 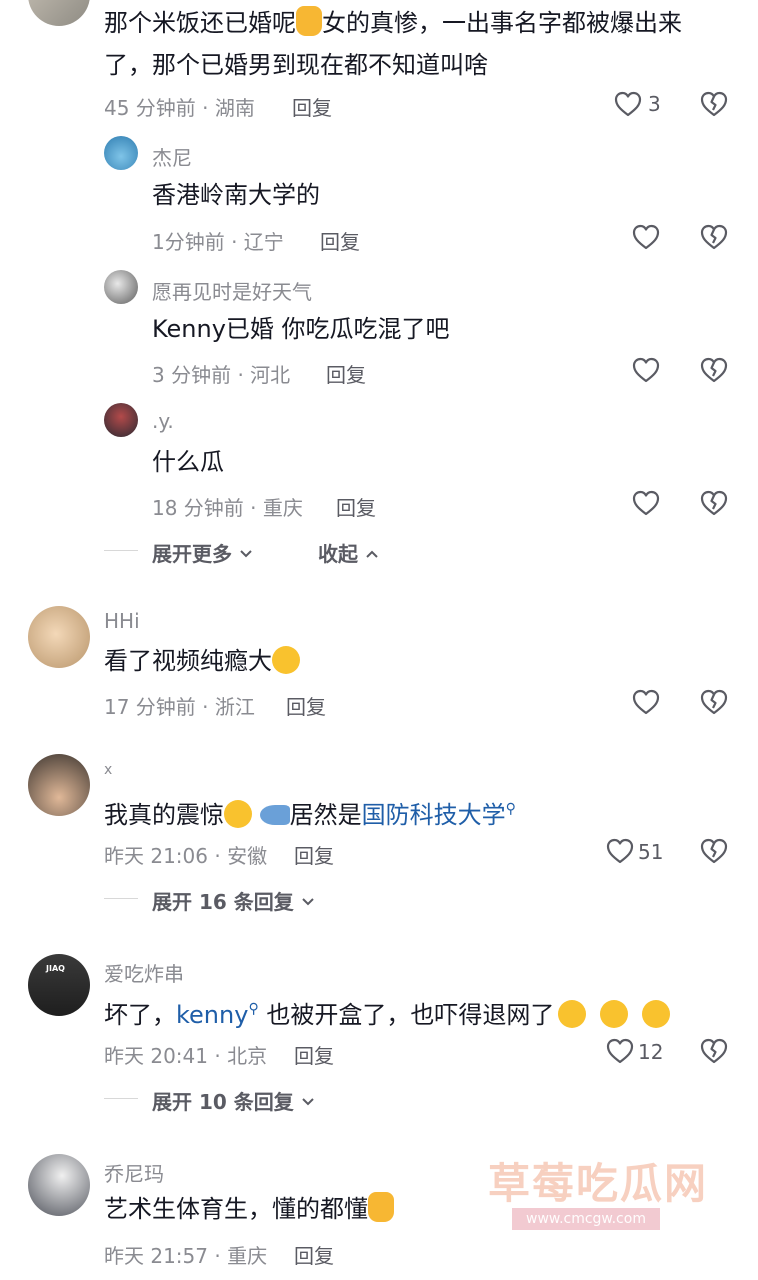 I want to click on search-link: 国防科技大学, so click(x=434, y=815).